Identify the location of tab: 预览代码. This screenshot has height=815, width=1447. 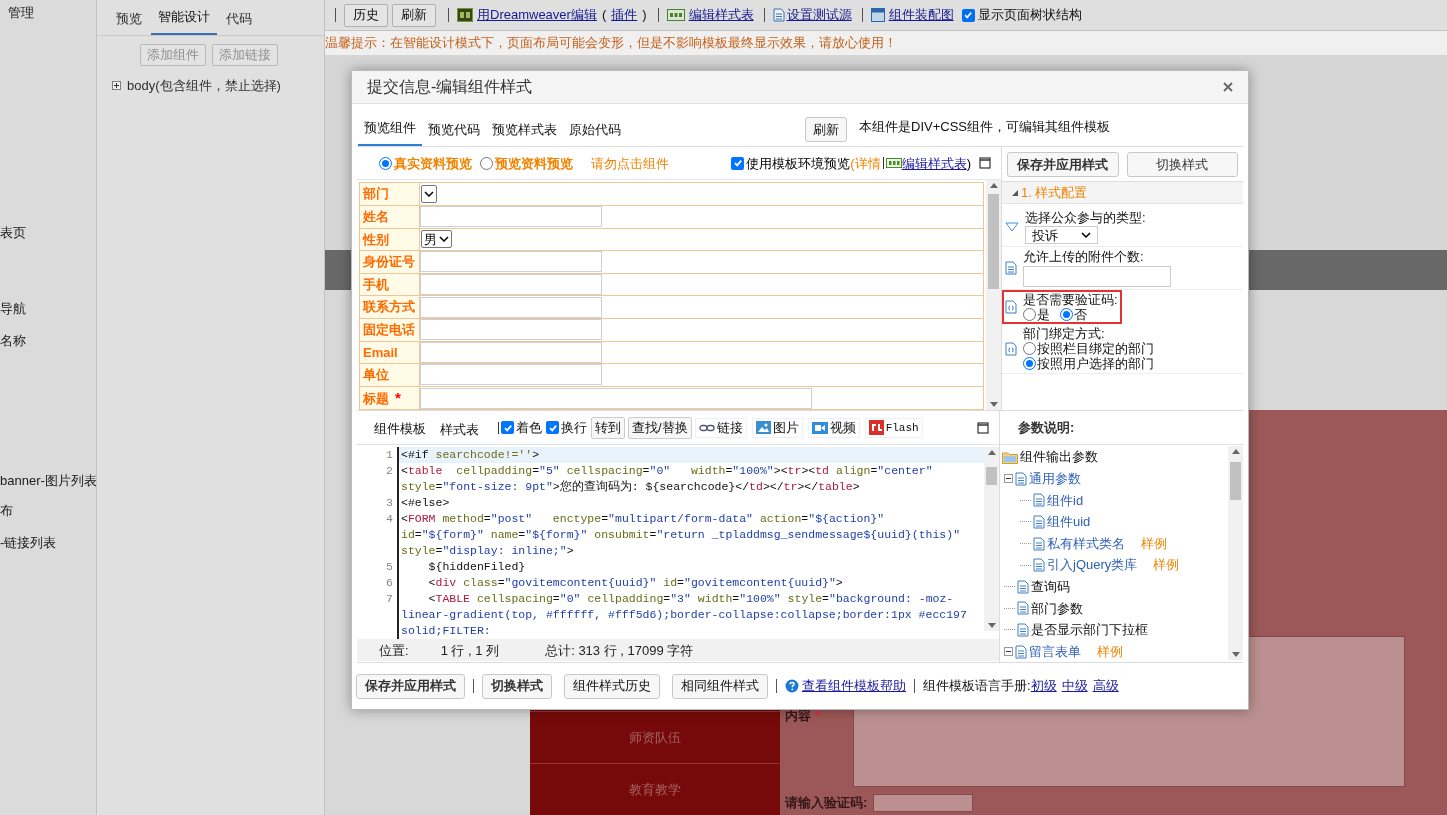
(454, 133).